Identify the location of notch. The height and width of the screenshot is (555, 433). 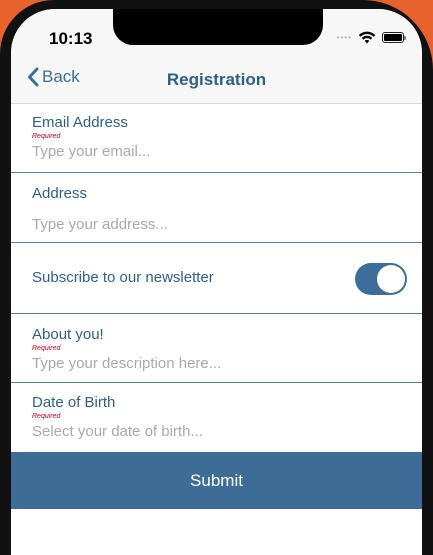
(218, 27).